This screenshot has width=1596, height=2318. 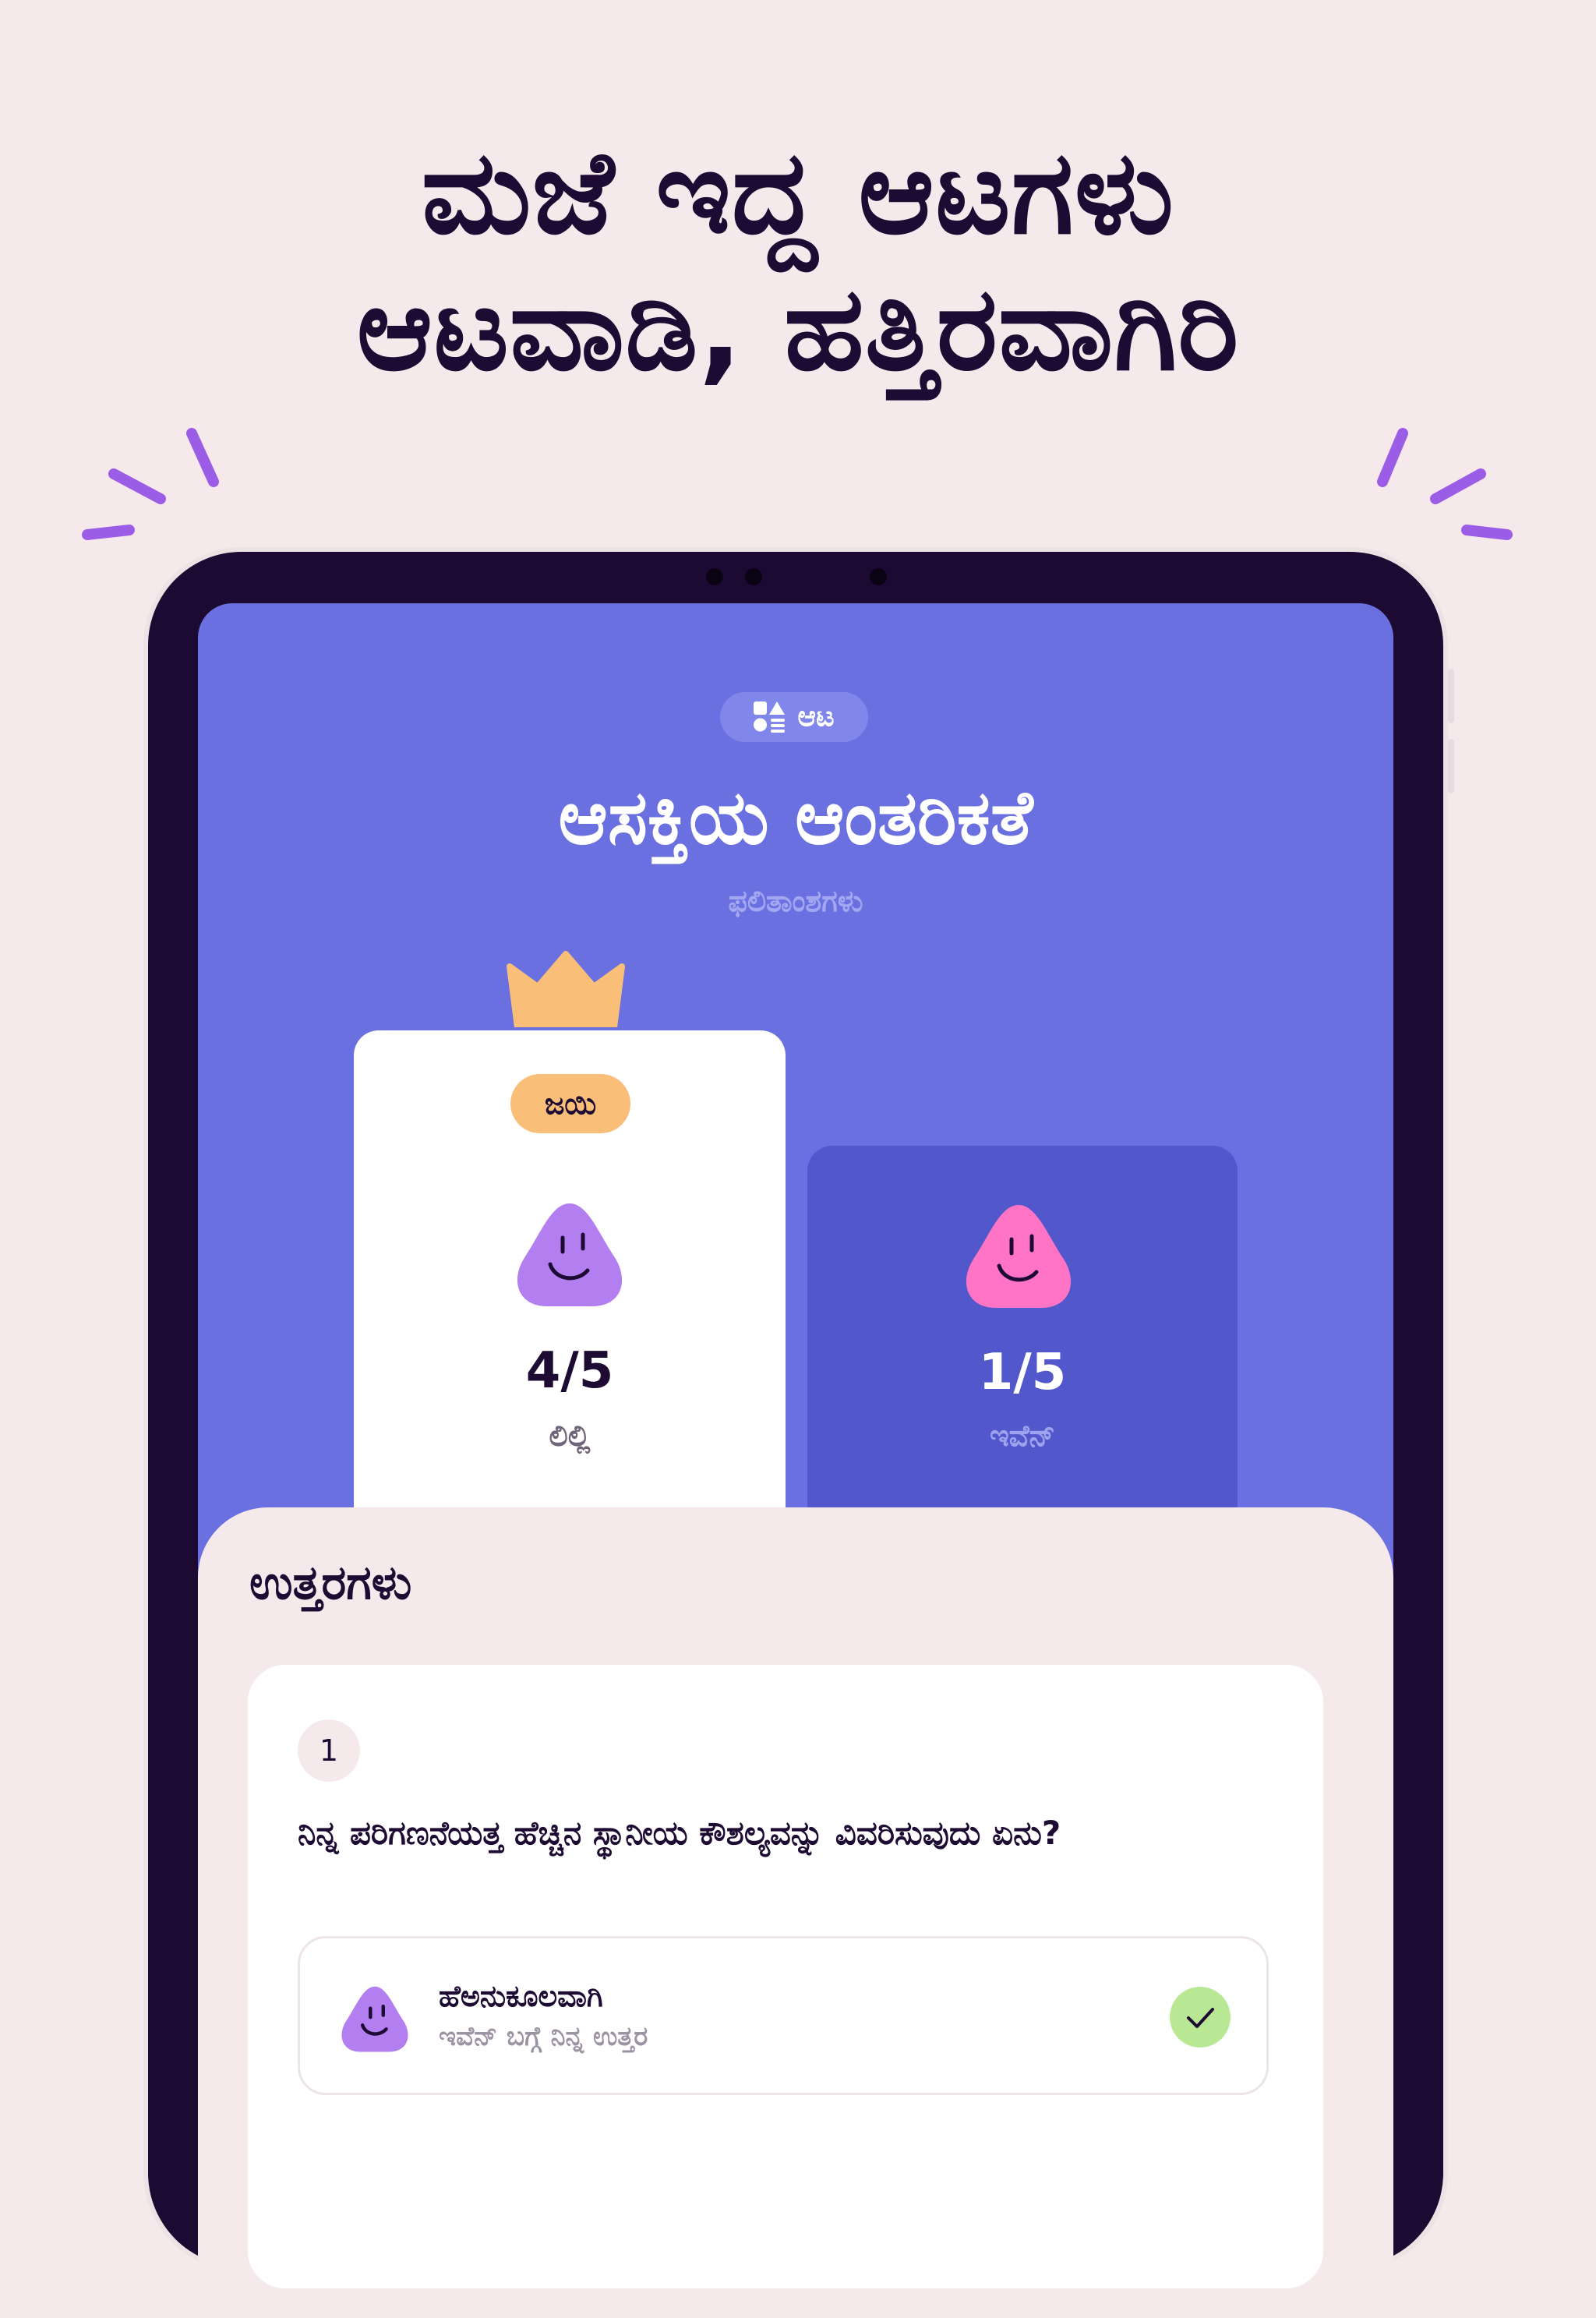 What do you see at coordinates (543, 2037) in the screenshot?
I see `answer-subtitle: ಇವೆನ್ ಬಗ್ಗೆ ನಿನ್ನ ಉತ್ತರ` at bounding box center [543, 2037].